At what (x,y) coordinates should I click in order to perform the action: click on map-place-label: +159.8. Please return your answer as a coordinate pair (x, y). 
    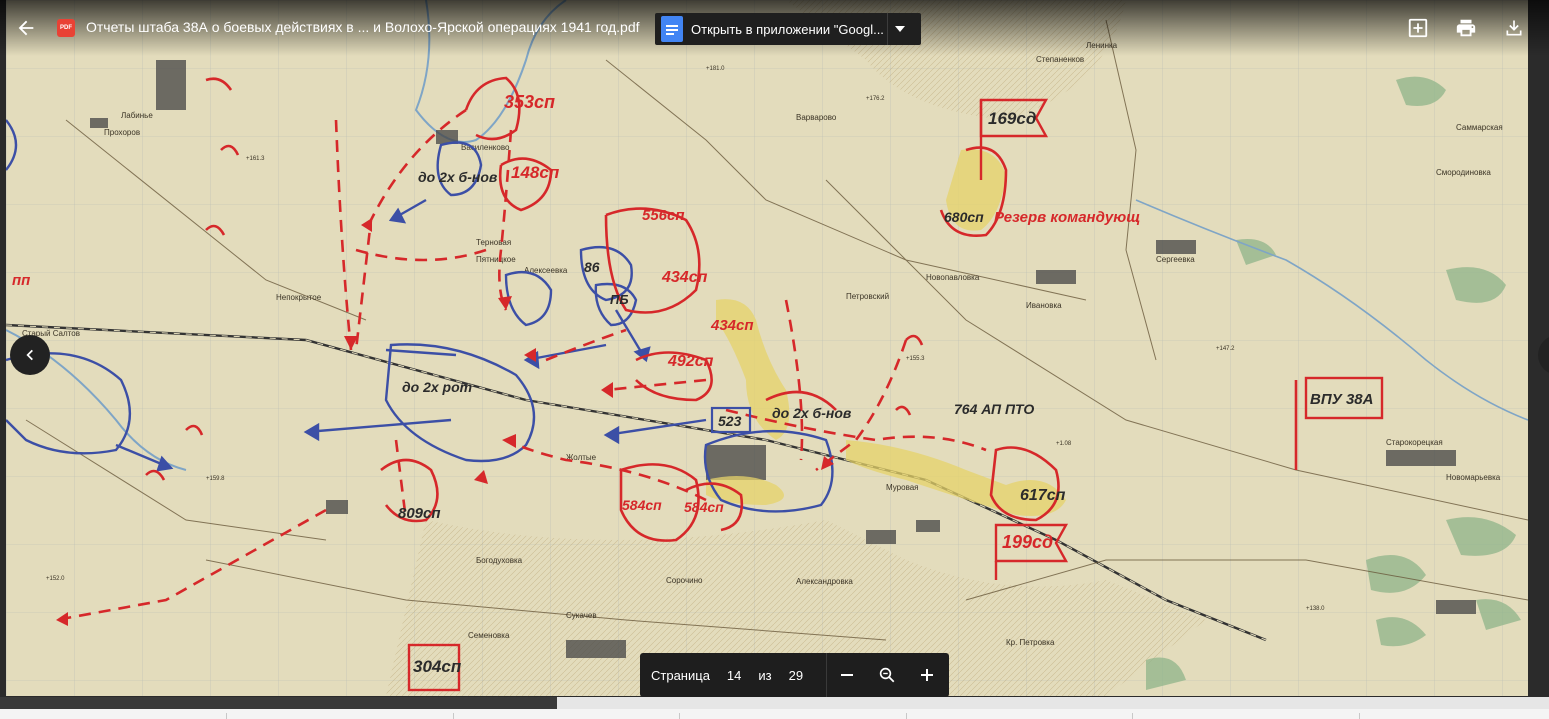
    Looking at the image, I should click on (215, 479).